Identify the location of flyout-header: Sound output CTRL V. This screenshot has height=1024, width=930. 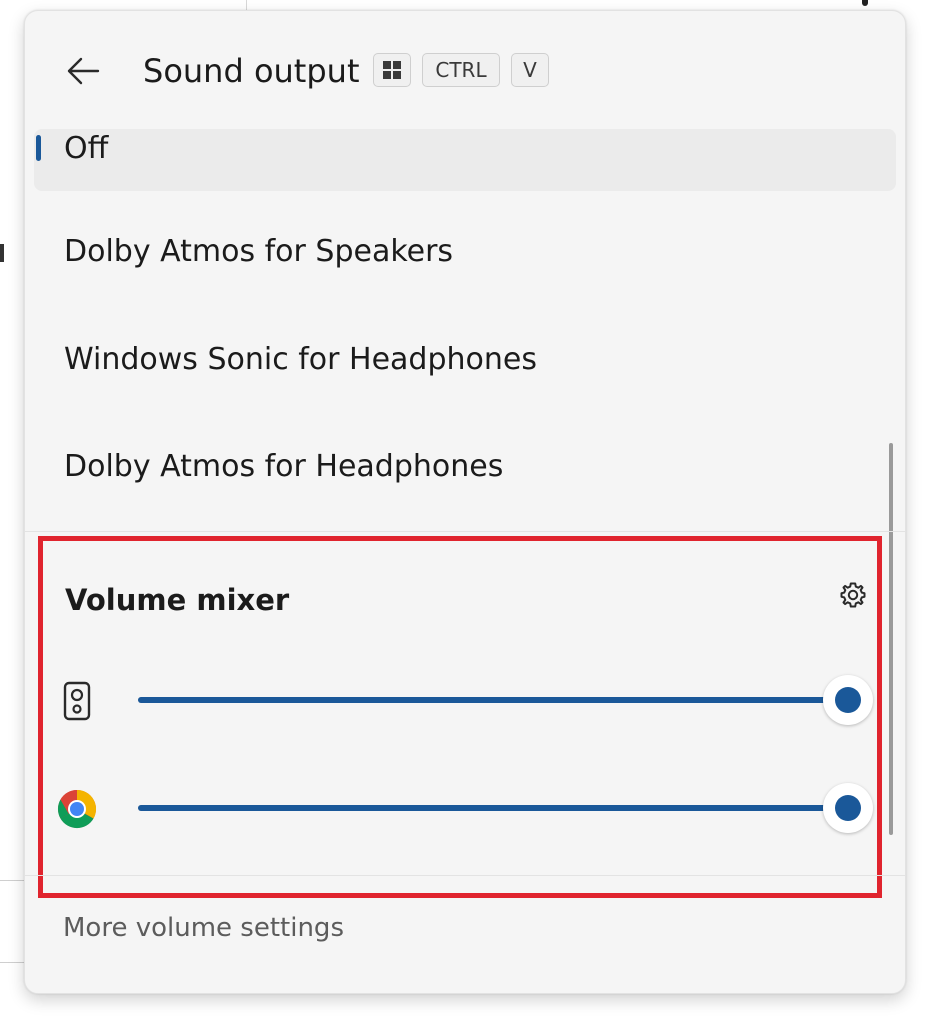
(465, 70).